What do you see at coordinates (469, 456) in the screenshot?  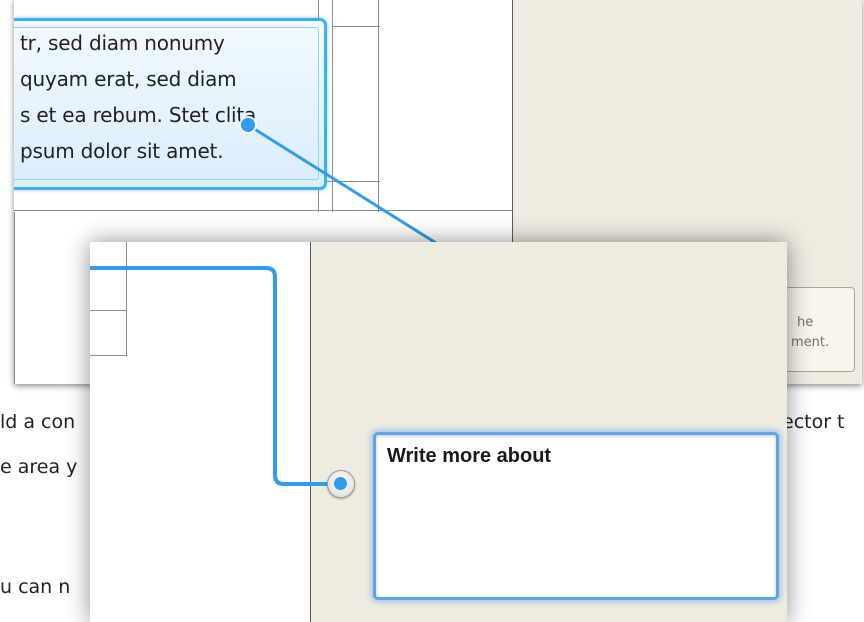 I see `comment-text: Write more about` at bounding box center [469, 456].